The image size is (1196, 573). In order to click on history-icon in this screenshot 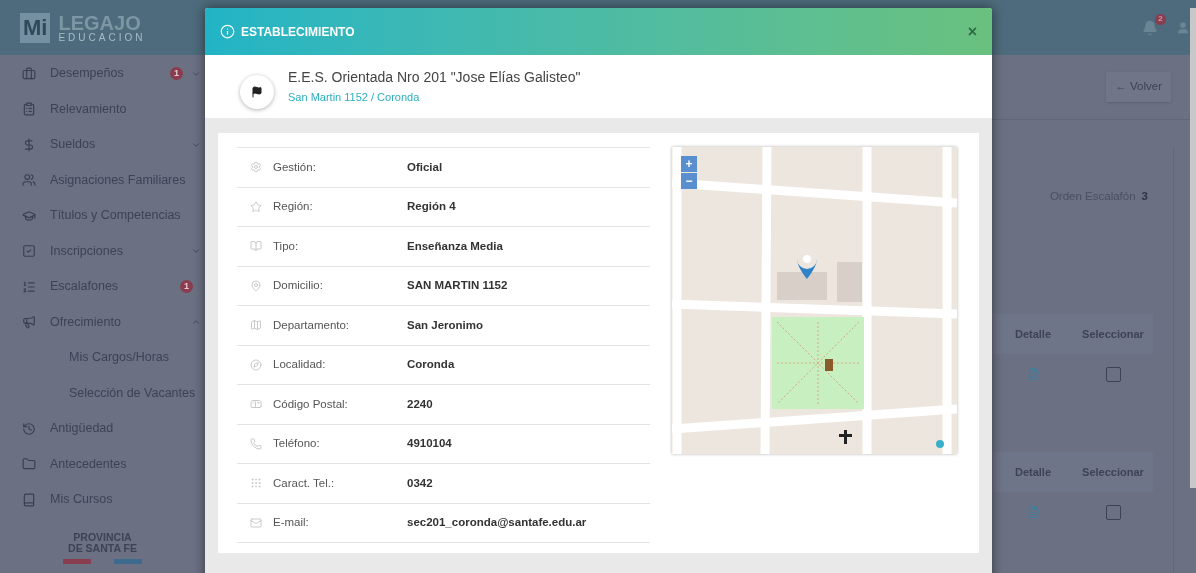, I will do `click(29, 428)`.